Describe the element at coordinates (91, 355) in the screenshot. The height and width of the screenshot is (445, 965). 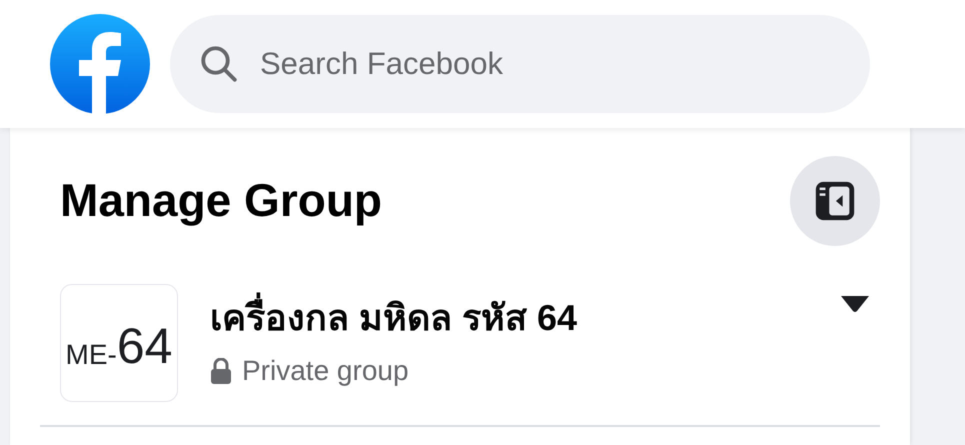
I see `avatar-prefix: ME-` at that location.